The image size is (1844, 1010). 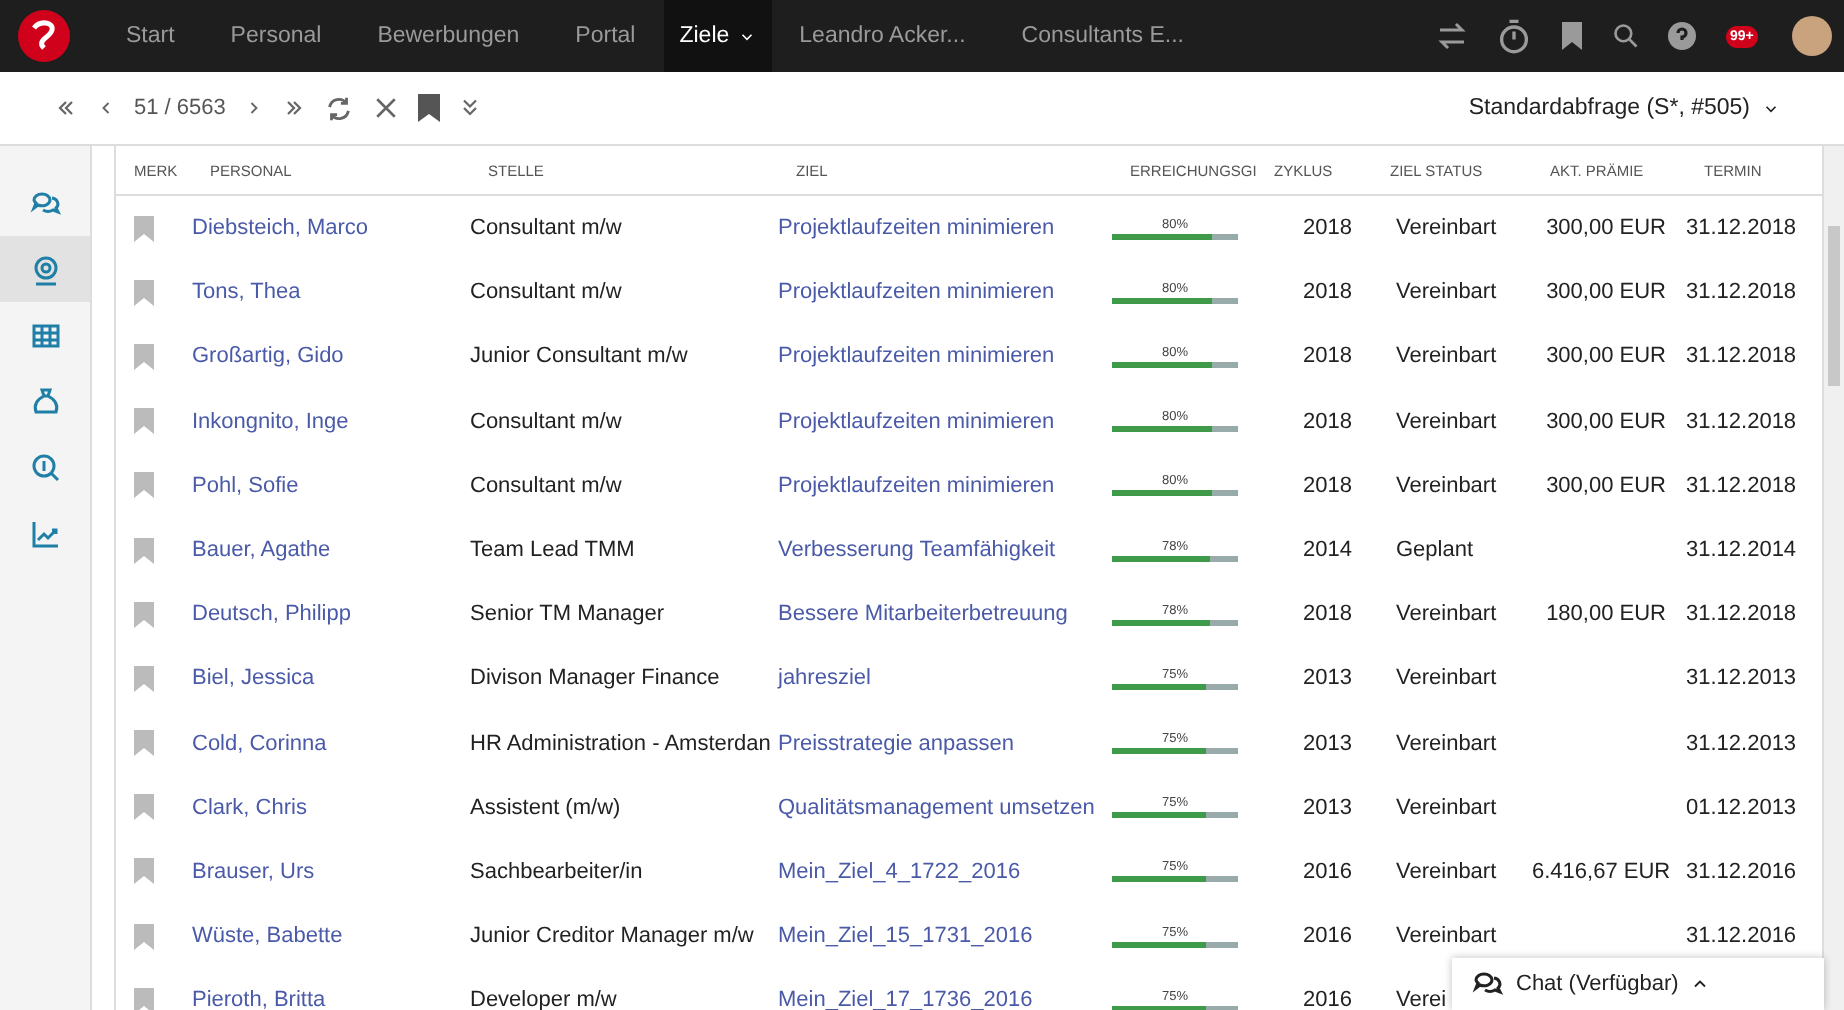 What do you see at coordinates (45, 335) in the screenshot?
I see `table-icon` at bounding box center [45, 335].